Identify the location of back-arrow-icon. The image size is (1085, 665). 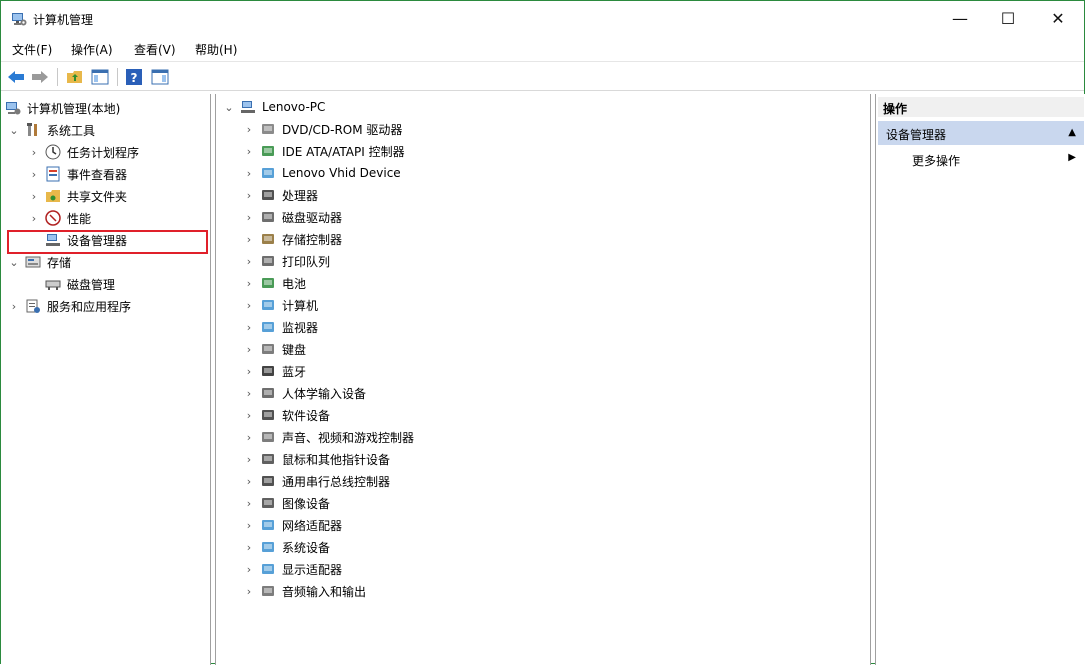
(16, 77).